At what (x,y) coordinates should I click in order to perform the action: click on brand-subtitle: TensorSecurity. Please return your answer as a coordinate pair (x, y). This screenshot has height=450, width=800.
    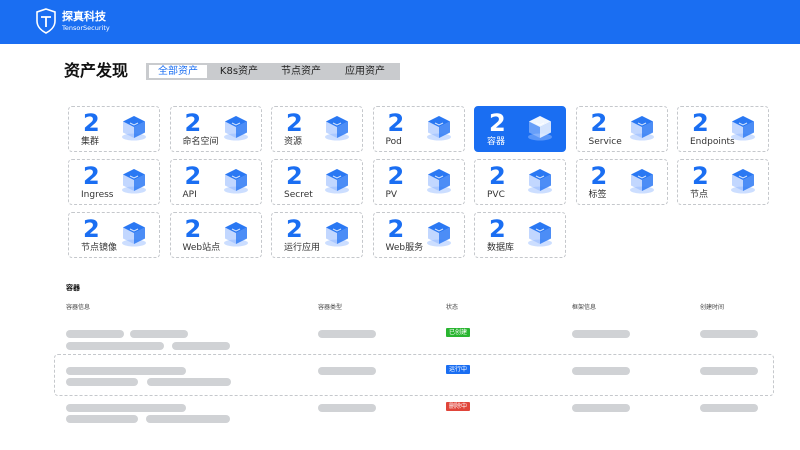
    Looking at the image, I should click on (86, 28).